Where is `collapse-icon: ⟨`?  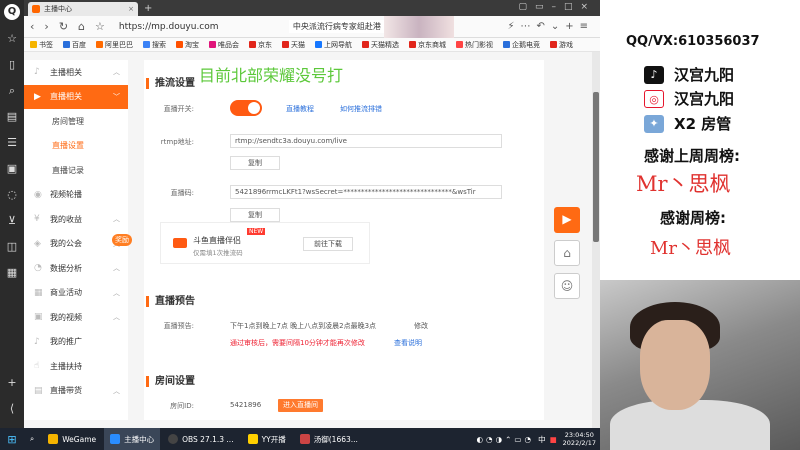
collapse-icon: ⟨ is located at coordinates (12, 409).